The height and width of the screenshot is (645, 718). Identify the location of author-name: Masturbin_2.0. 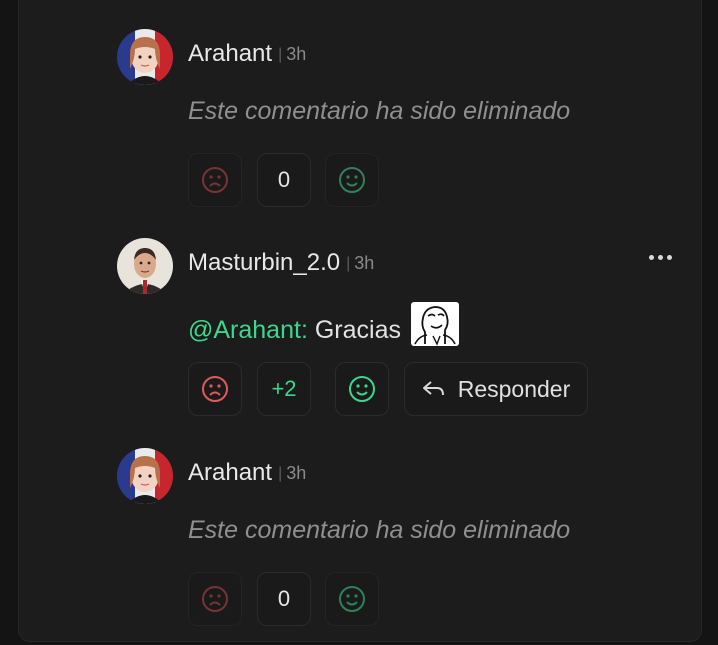
(264, 262).